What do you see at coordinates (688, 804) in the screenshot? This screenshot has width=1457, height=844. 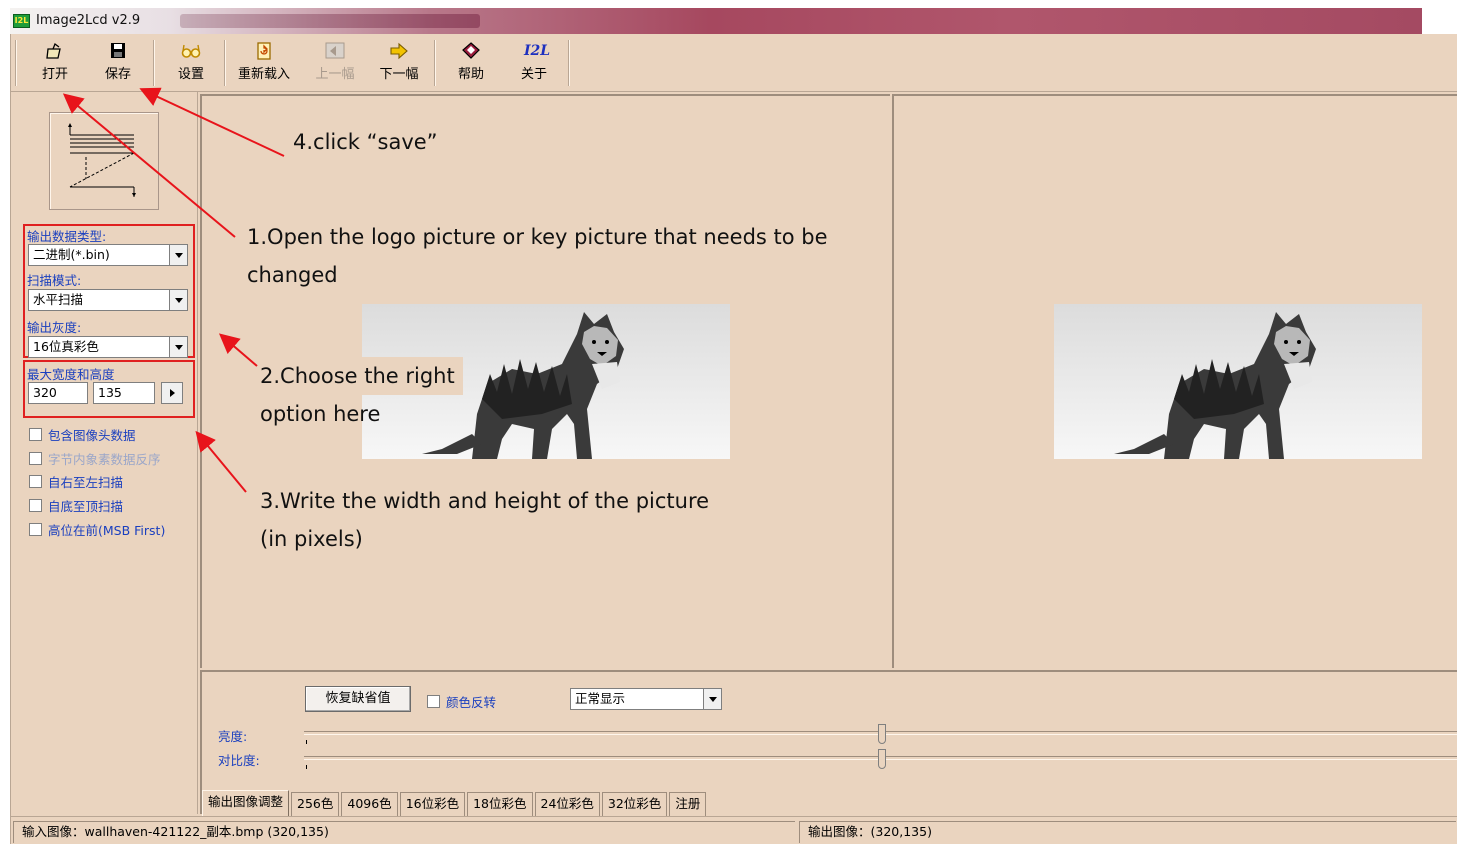 I see `tab-register: 注册` at bounding box center [688, 804].